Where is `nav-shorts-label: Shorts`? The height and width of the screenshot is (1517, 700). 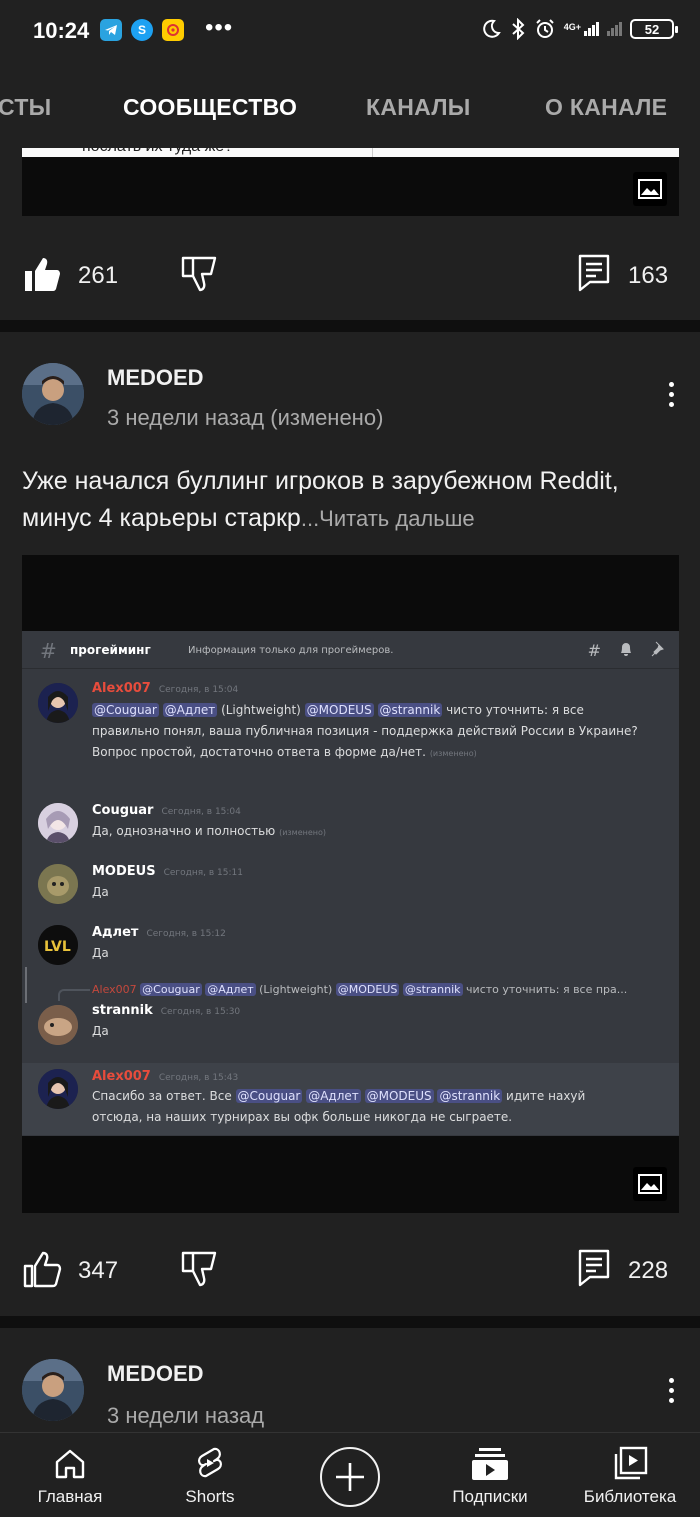 nav-shorts-label: Shorts is located at coordinates (210, 1496).